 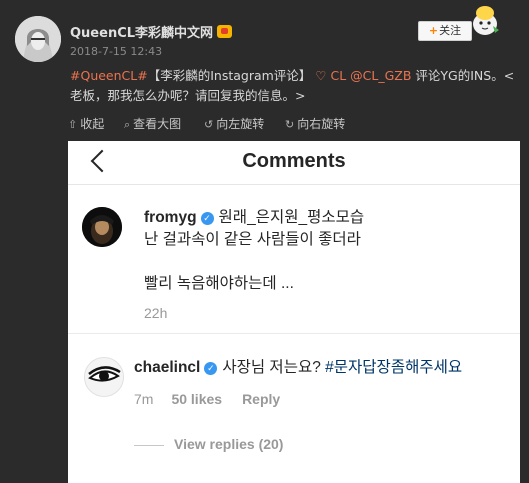 I want to click on comment-time: 7m, so click(x=144, y=399).